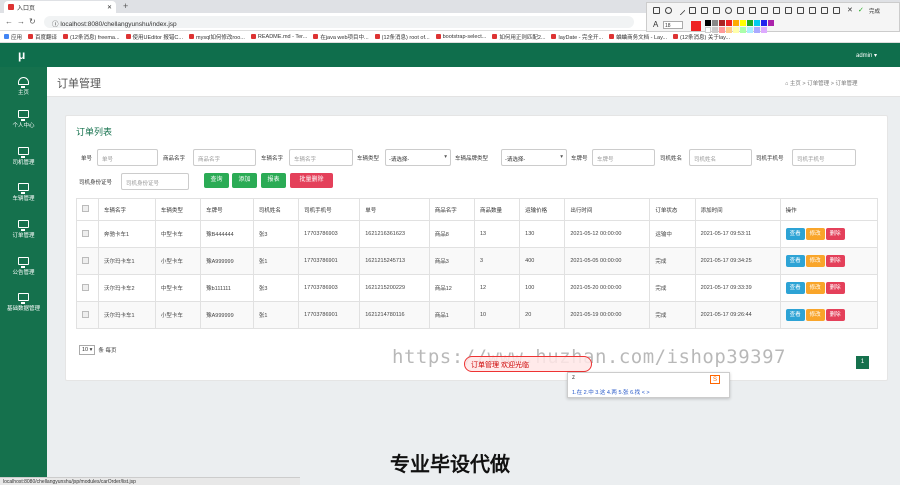 Image resolution: width=900 pixels, height=485 pixels. Describe the element at coordinates (716, 10) in the screenshot. I see `mosaic-tool-icon` at that location.